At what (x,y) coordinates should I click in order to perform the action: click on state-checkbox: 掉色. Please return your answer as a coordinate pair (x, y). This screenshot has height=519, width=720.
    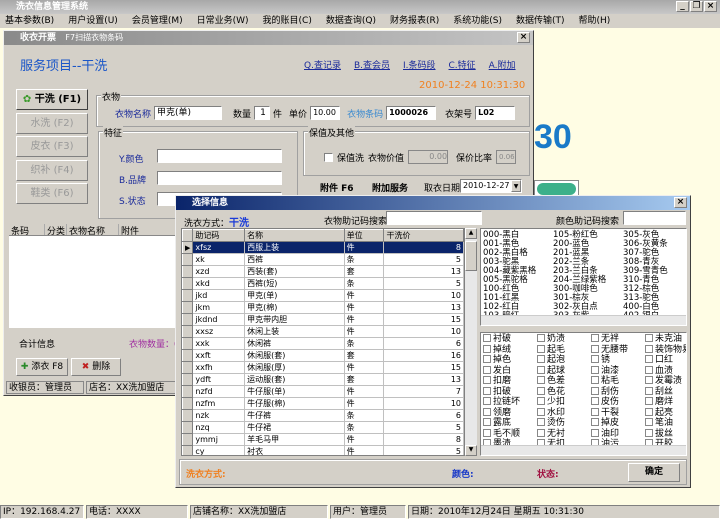
    Looking at the image, I should click on (501, 360).